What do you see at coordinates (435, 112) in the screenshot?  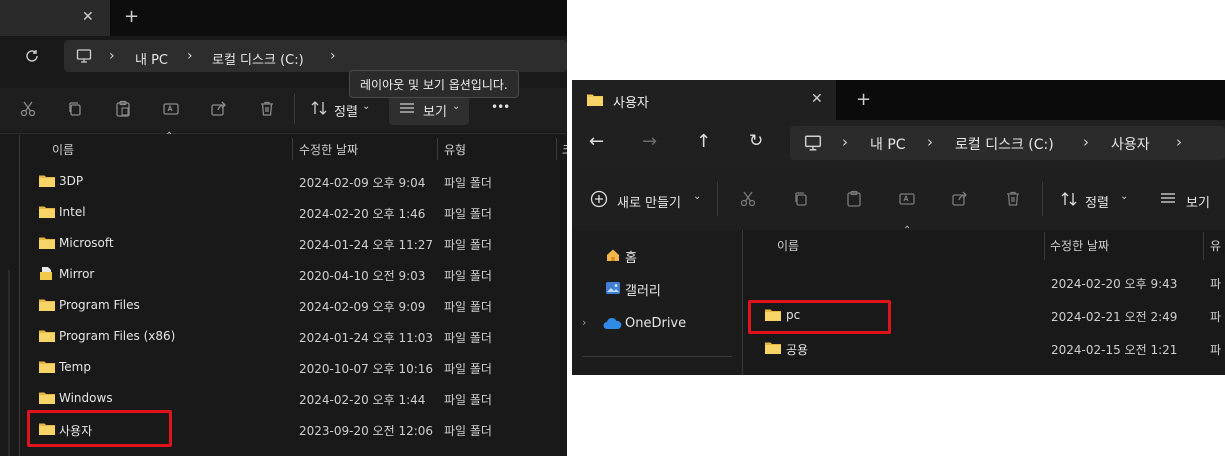 I see `view-button-label: 보기` at bounding box center [435, 112].